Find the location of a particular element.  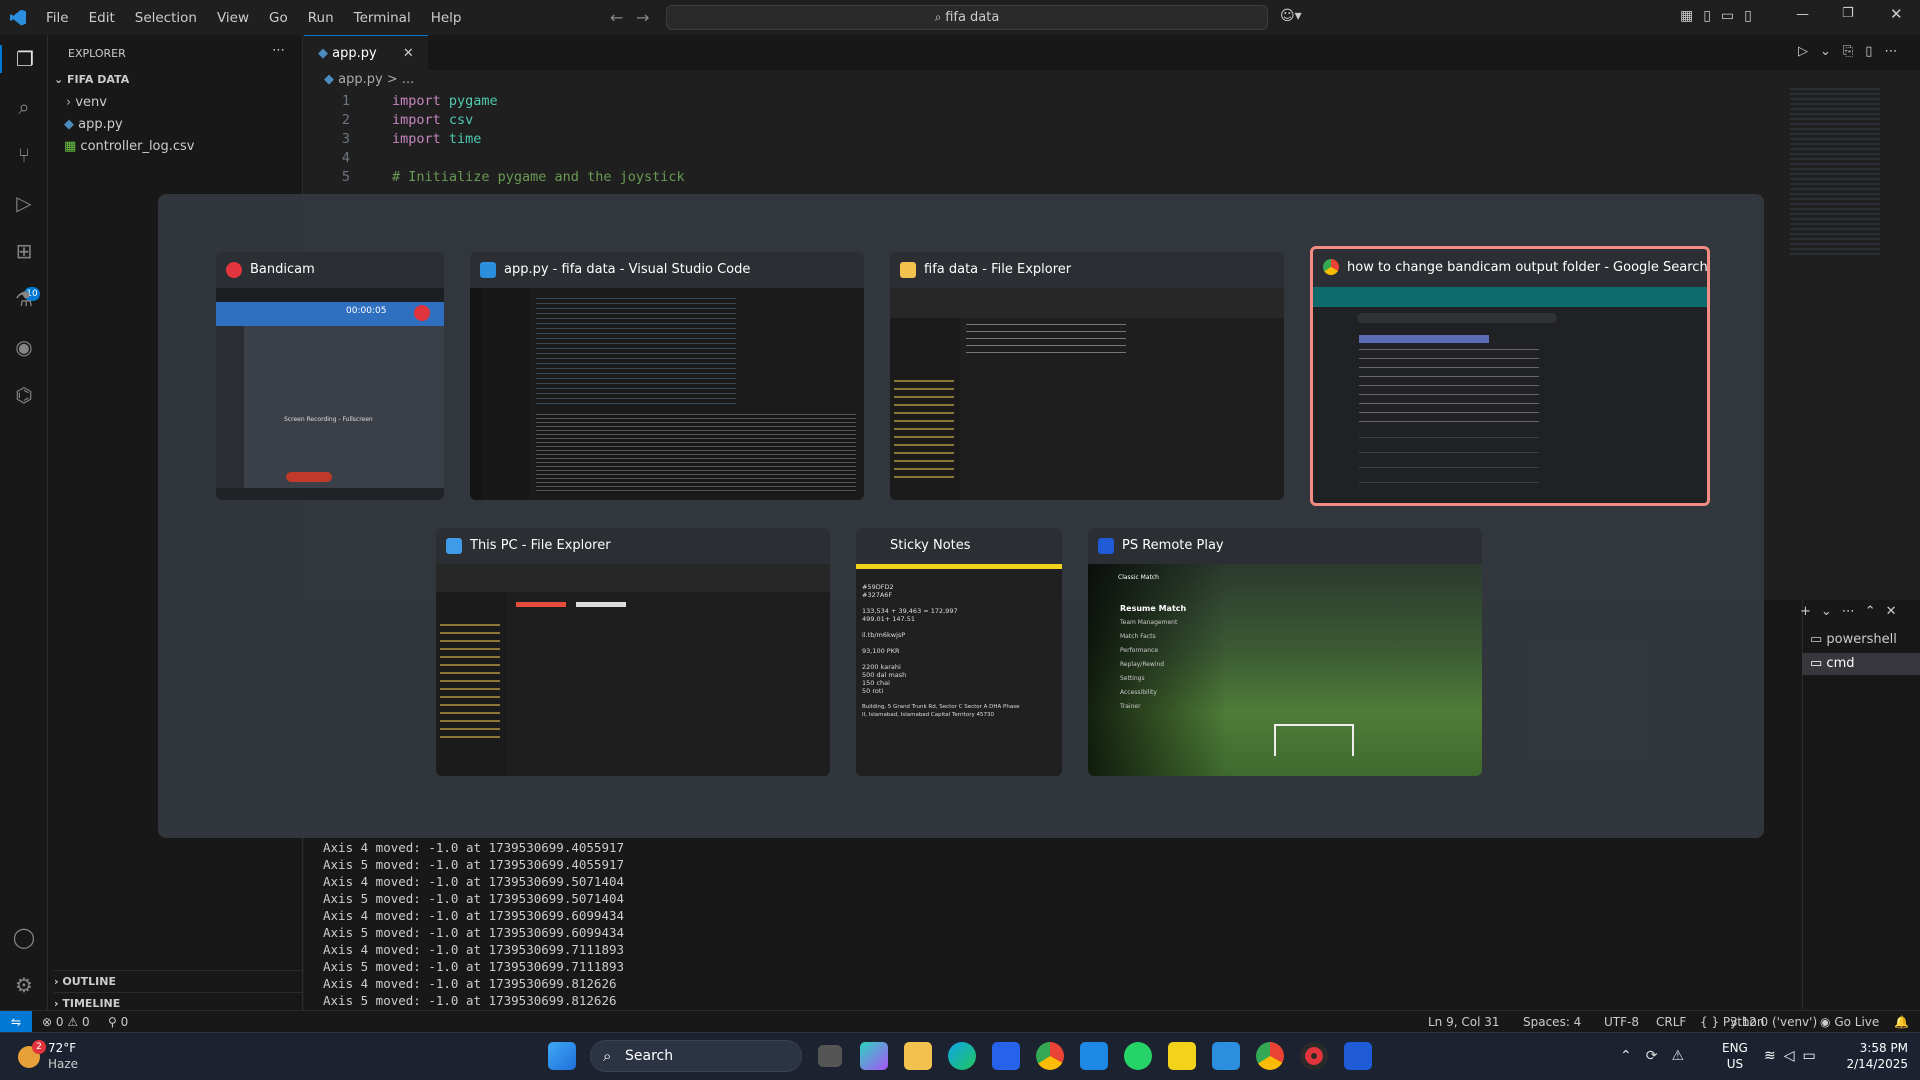

weather-widget: 2 72°F Haze is located at coordinates (68, 1056).